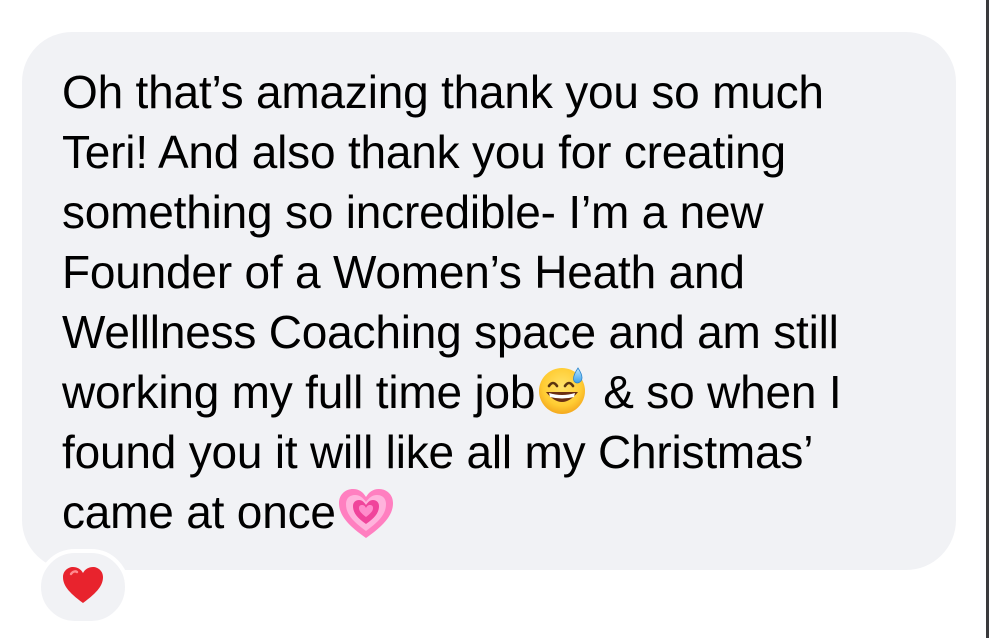  I want to click on message-line: Founder of a Women’s Heath and, so click(403, 272).